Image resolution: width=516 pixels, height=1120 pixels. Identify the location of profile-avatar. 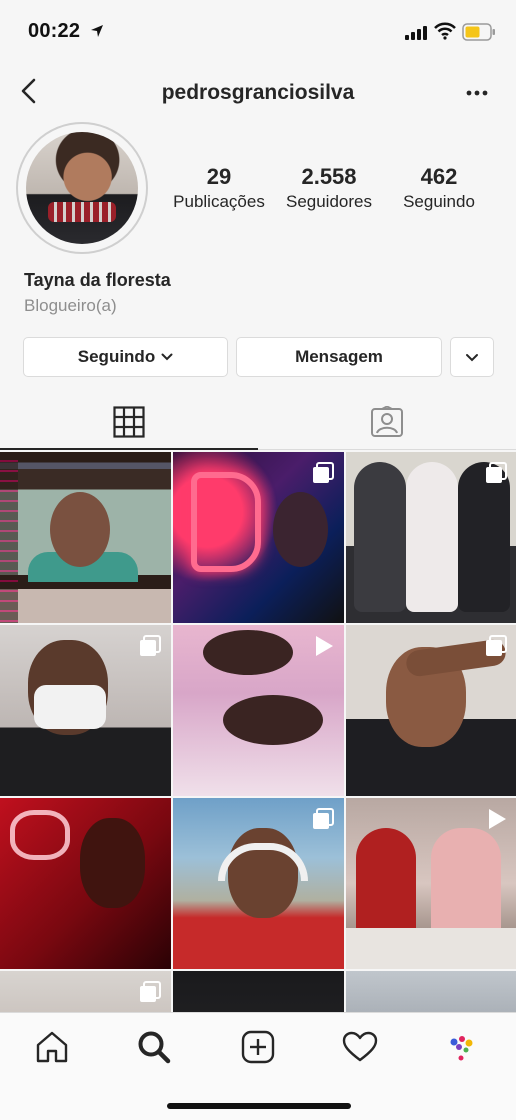
(82, 188).